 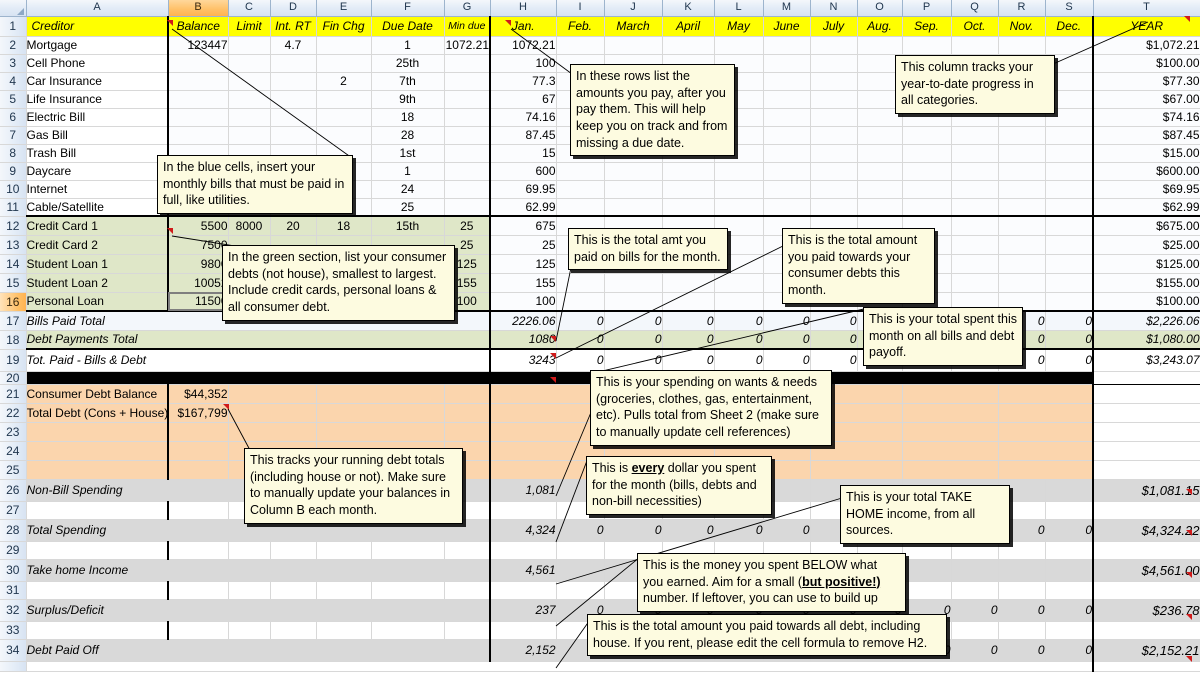 What do you see at coordinates (13, 570) in the screenshot?
I see `row-header-30: 30` at bounding box center [13, 570].